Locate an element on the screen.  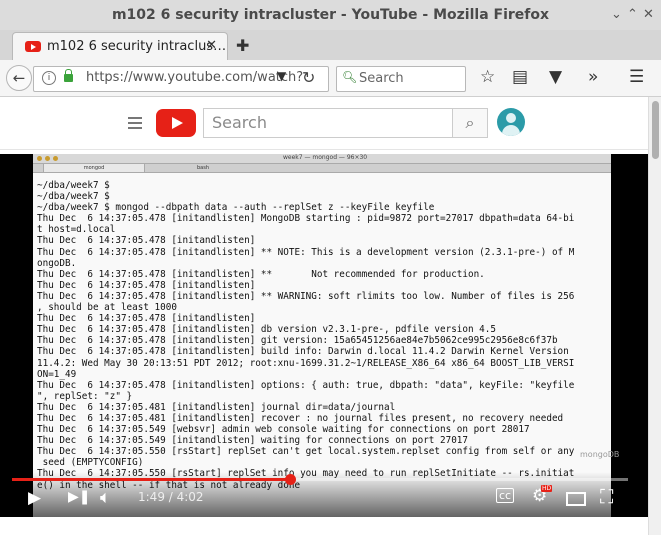
scrollbar-thumb is located at coordinates (655, 130).